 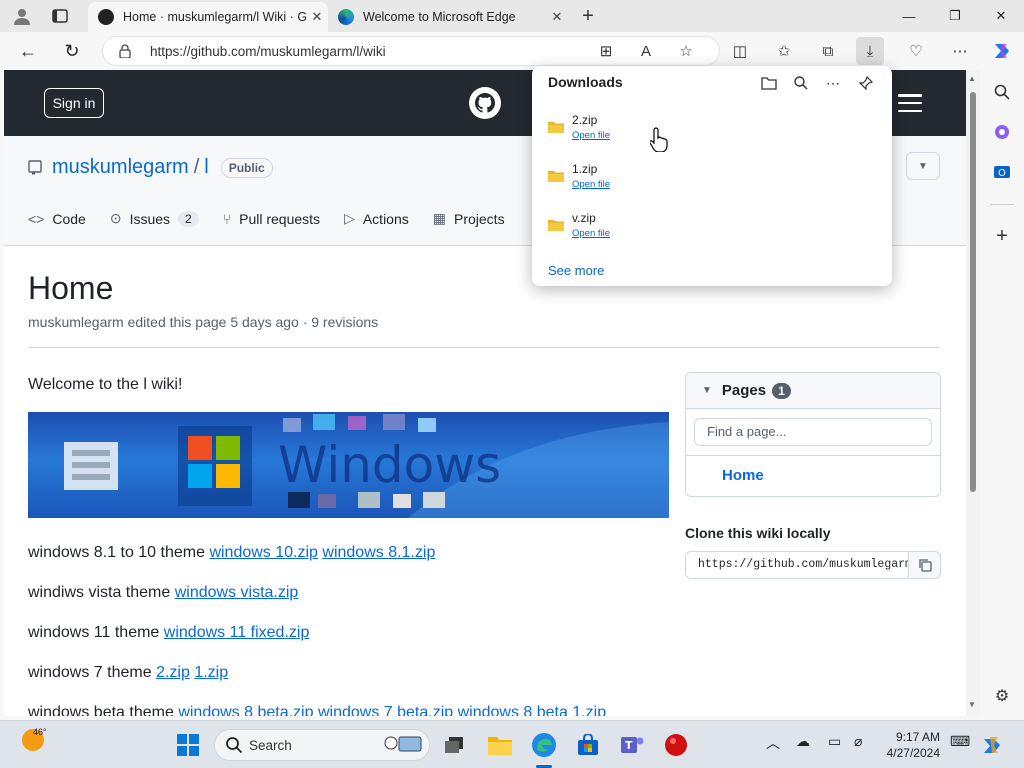 I want to click on download-link: windows 10.zip, so click(x=263, y=552).